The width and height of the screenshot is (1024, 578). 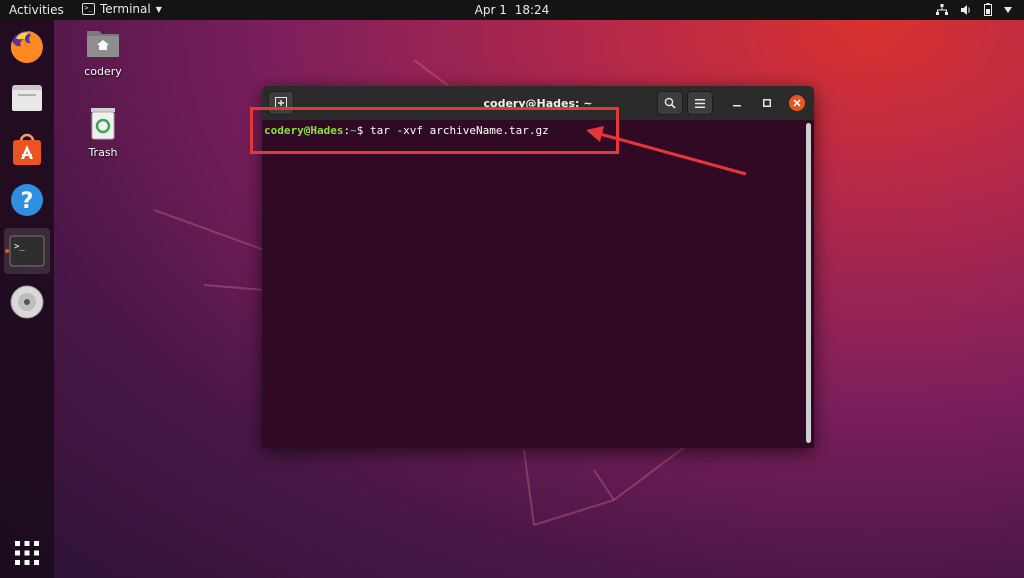 What do you see at coordinates (490, 10) in the screenshot?
I see `clock-date: Apr 1` at bounding box center [490, 10].